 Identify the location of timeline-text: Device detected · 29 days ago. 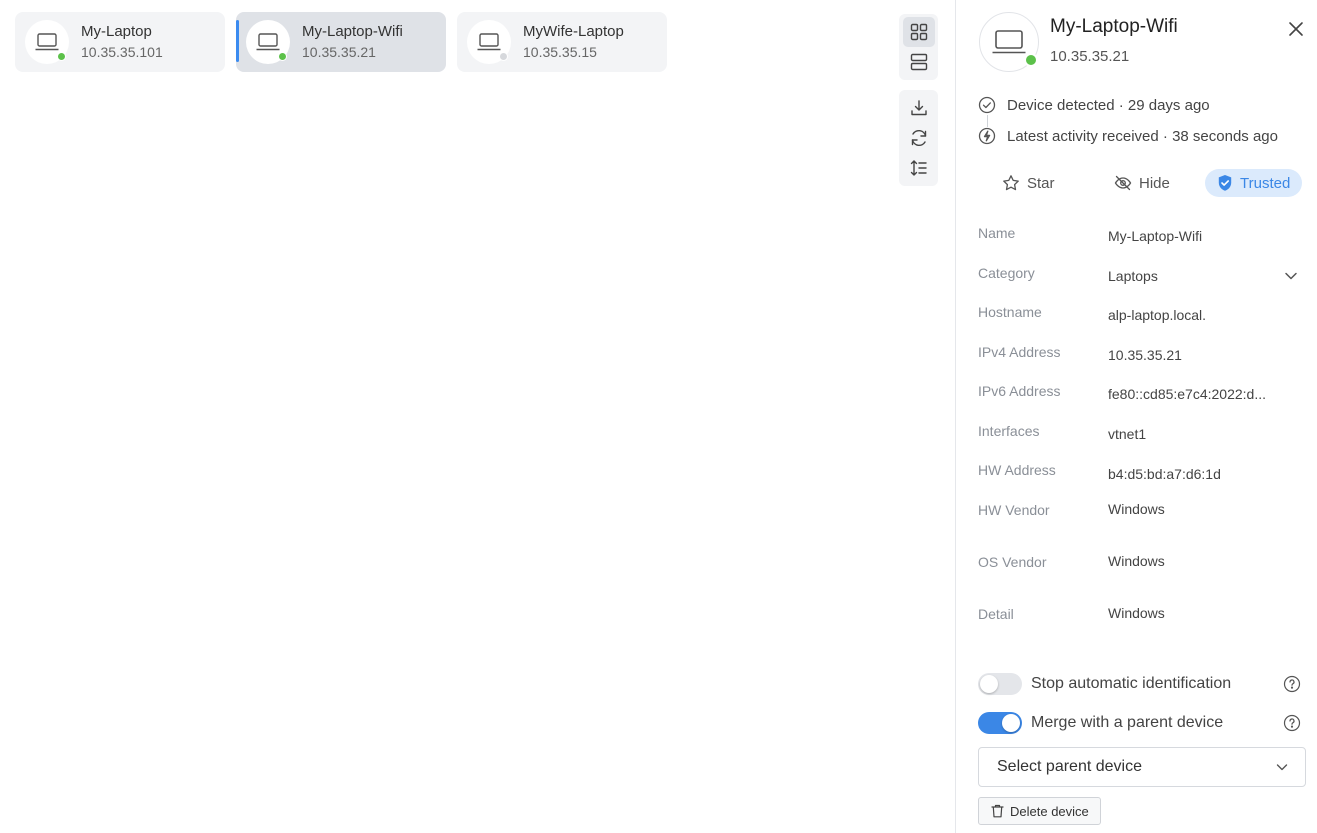
(1108, 105).